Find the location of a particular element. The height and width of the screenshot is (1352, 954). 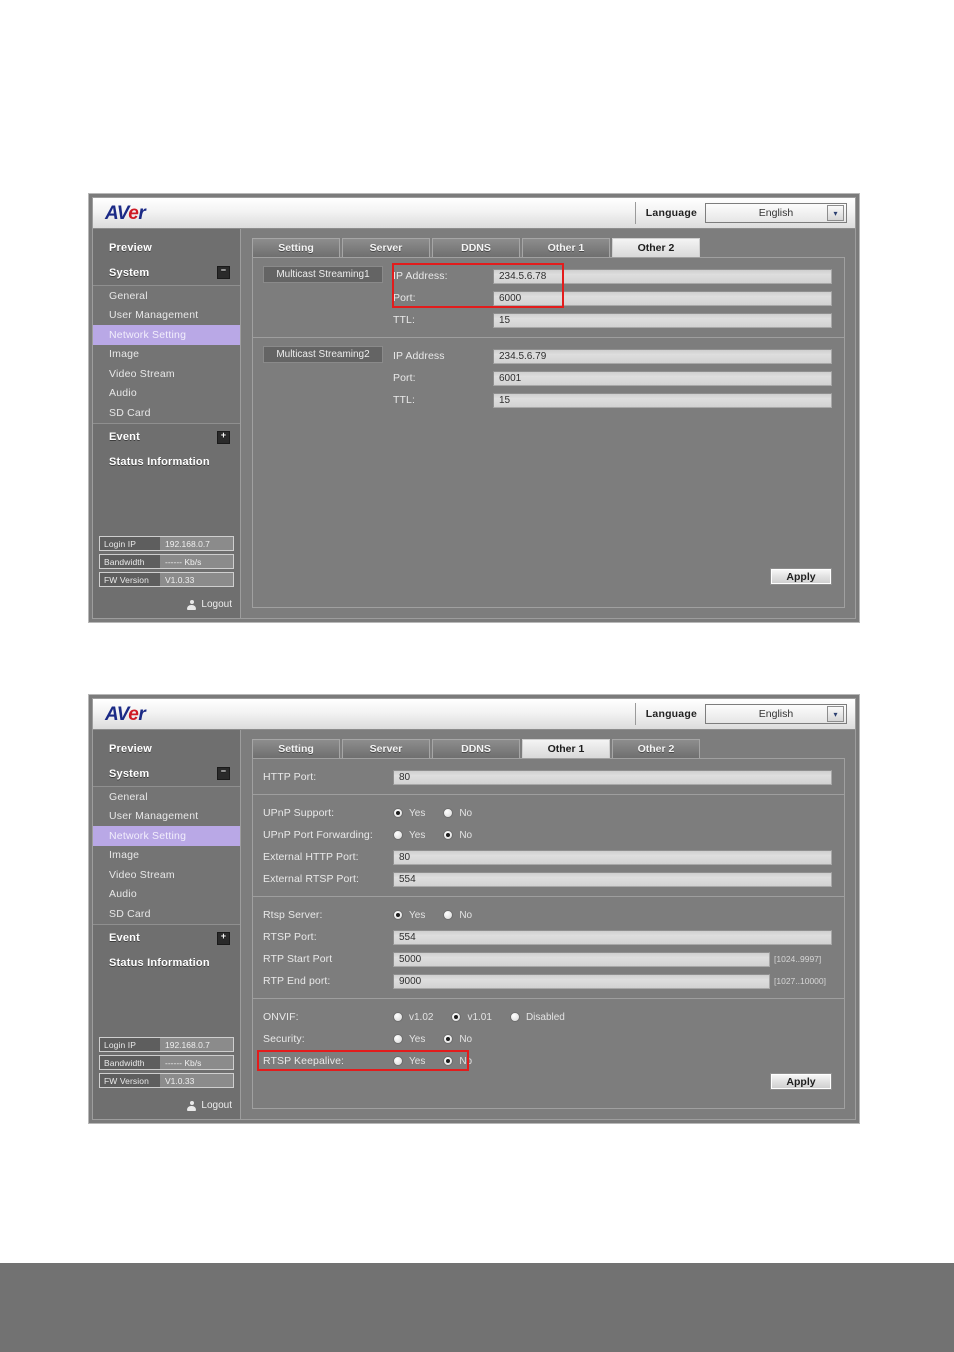

input-ext-rtsp-port: 554 is located at coordinates (612, 879).